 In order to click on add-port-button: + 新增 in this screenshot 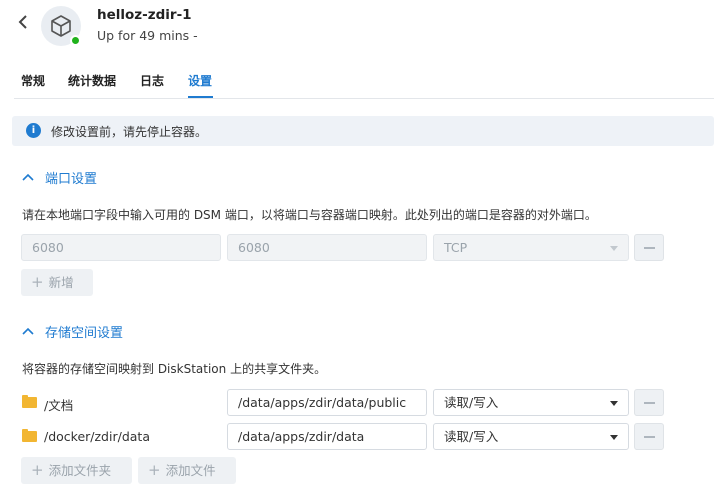, I will do `click(57, 282)`.